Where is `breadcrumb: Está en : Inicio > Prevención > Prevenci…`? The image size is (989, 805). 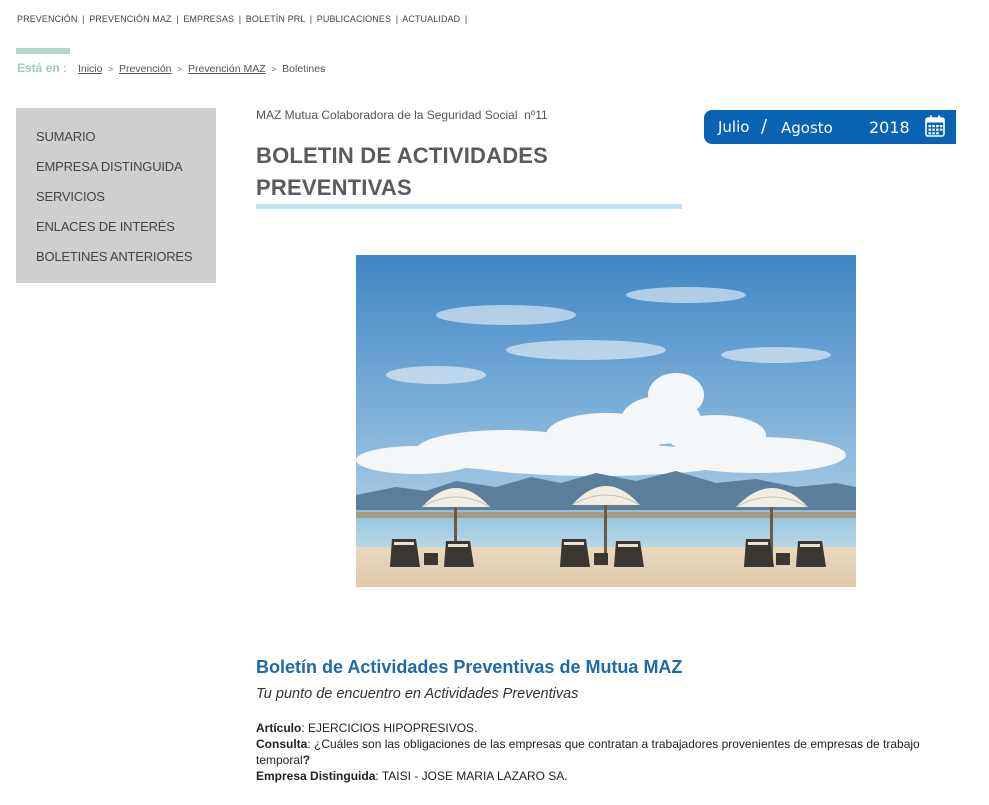 breadcrumb: Está en : Inicio > Prevención > Prevenci… is located at coordinates (171, 68).